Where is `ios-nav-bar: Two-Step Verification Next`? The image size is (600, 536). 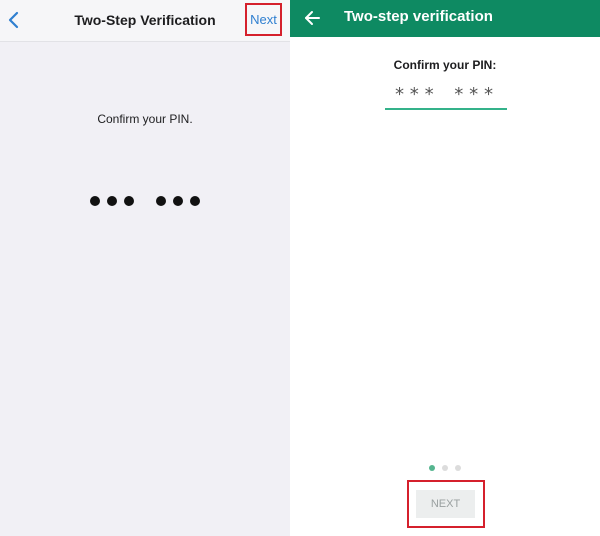 ios-nav-bar: Two-Step Verification Next is located at coordinates (145, 21).